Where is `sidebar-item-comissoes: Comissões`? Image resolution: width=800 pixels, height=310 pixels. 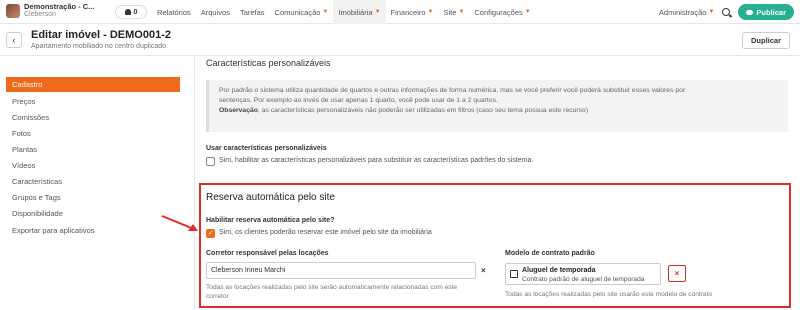 sidebar-item-comissoes: Comissões is located at coordinates (93, 117).